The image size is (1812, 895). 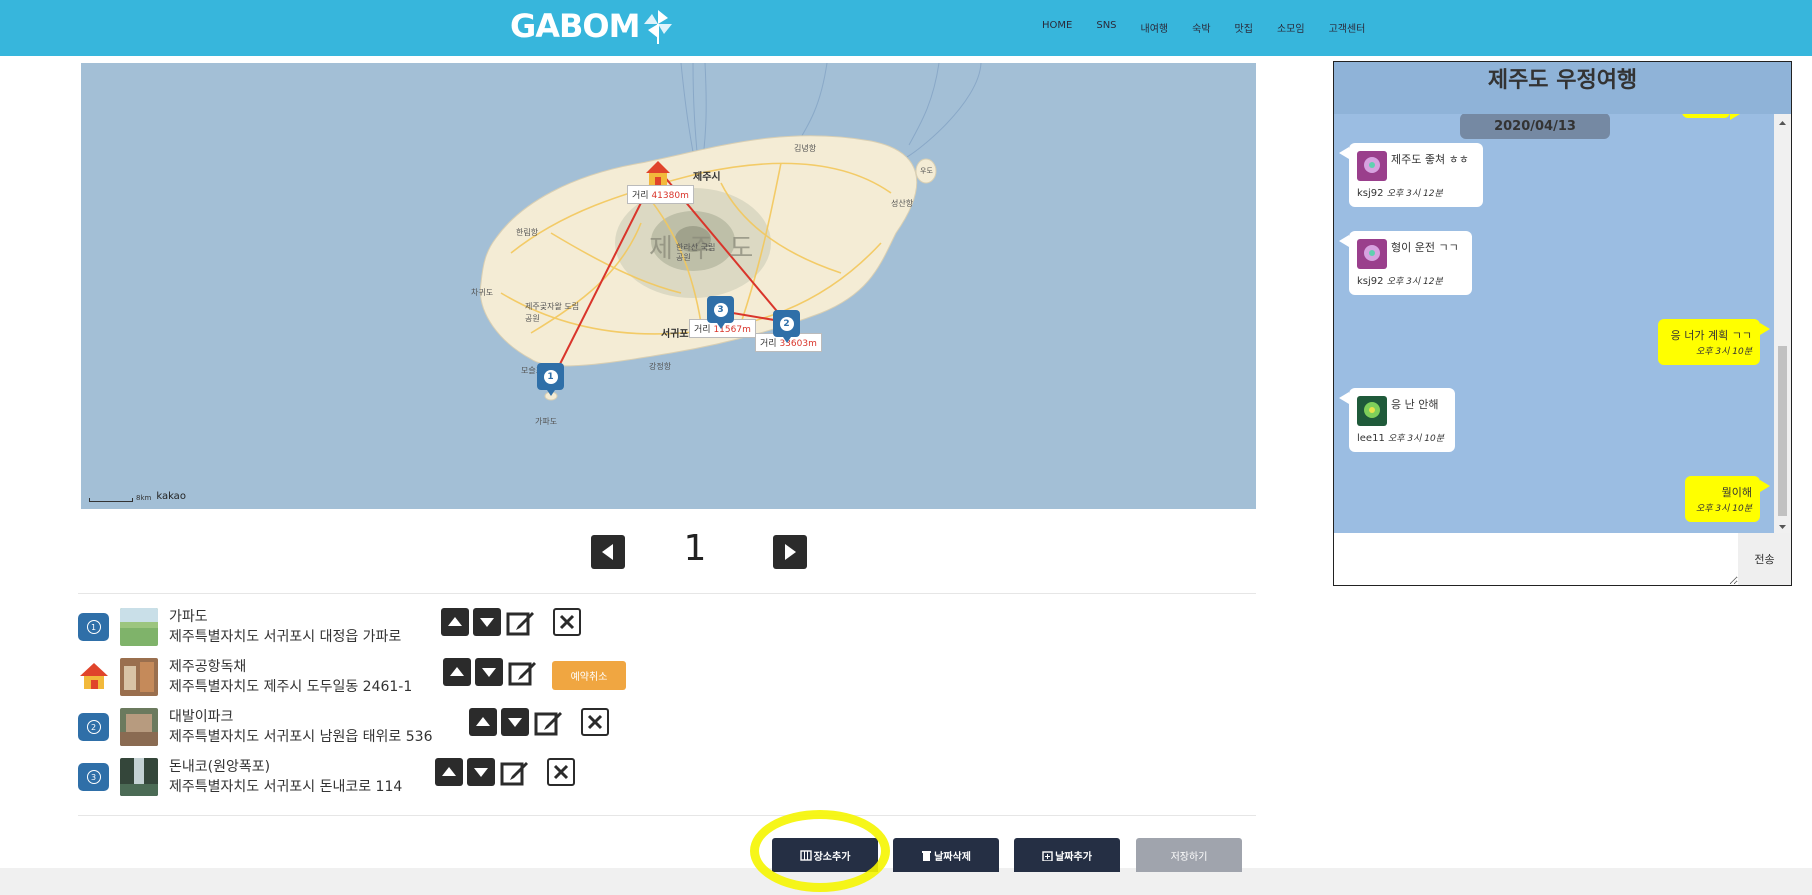 I want to click on place-order-badge: 3, so click(x=93, y=777).